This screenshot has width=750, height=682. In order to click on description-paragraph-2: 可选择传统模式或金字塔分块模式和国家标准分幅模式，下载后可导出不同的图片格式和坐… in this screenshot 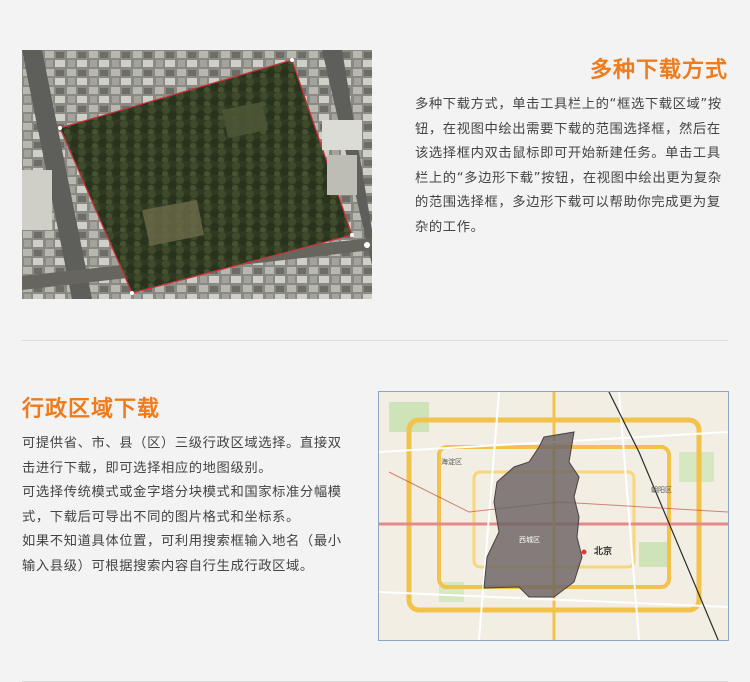, I will do `click(182, 505)`.